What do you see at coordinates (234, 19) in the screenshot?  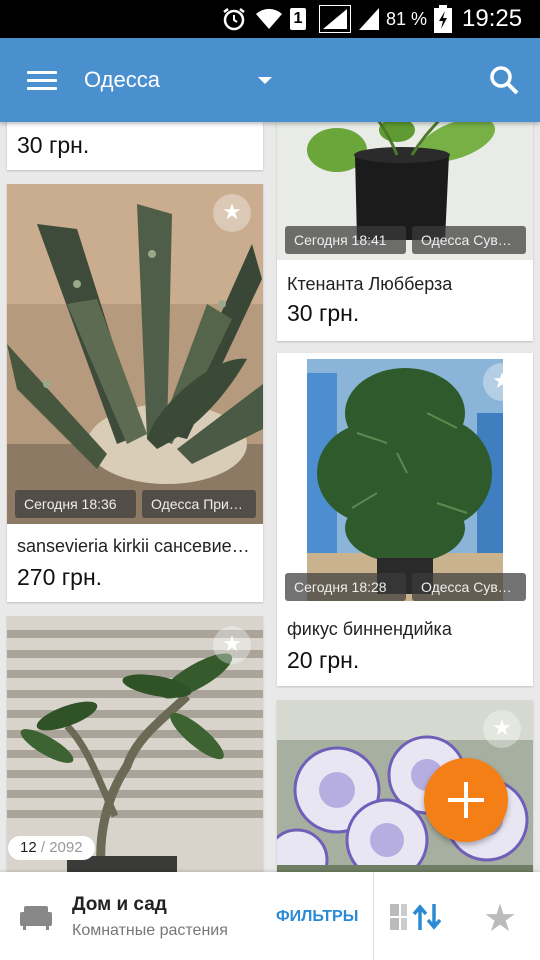 I see `alarm-icon` at bounding box center [234, 19].